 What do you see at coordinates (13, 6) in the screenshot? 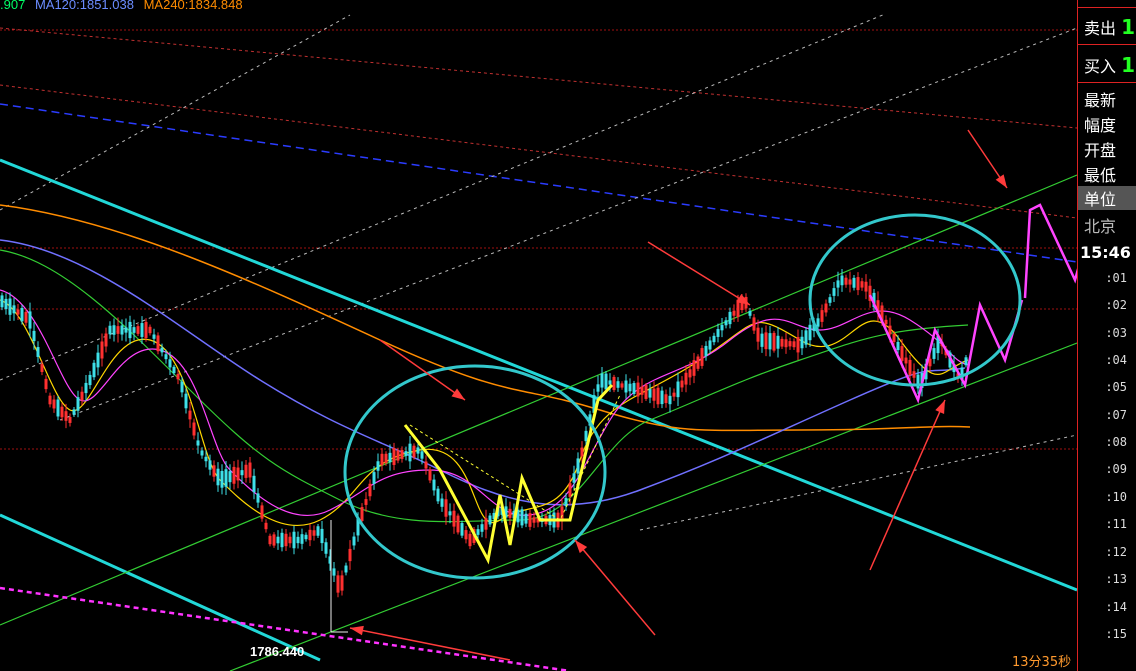
I see `ma-partial-value: .907` at bounding box center [13, 6].